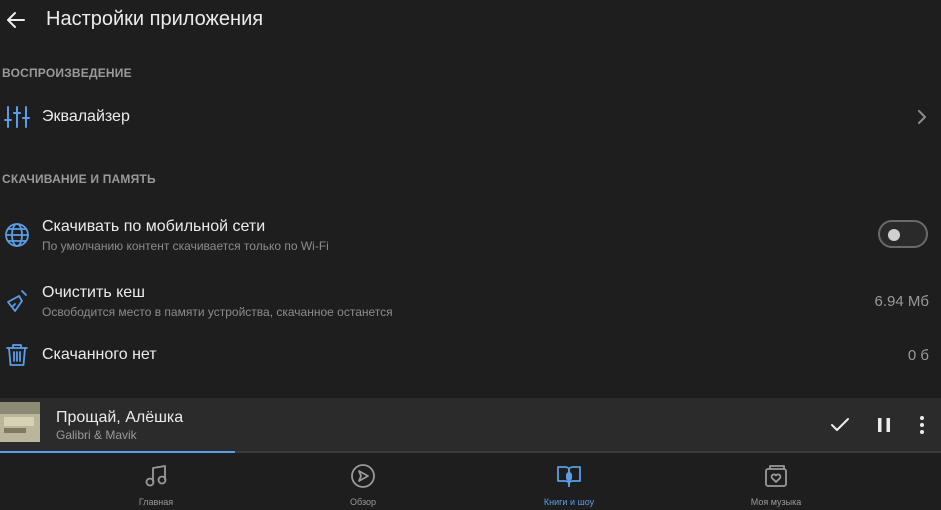 This screenshot has height=510, width=941. I want to click on check-icon, so click(840, 425).